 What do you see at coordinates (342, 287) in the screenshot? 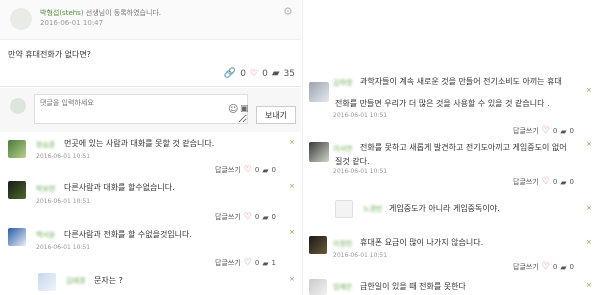
I see `comment-author: 임예은` at bounding box center [342, 287].